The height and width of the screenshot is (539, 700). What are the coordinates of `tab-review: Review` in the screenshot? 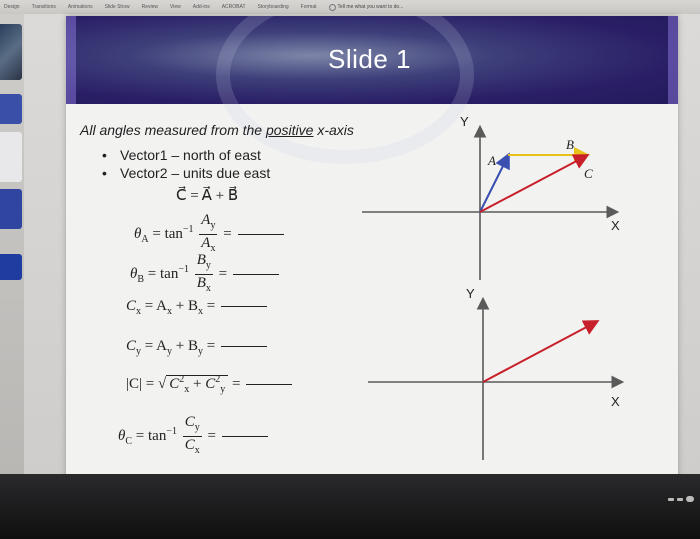 It's located at (150, 7).